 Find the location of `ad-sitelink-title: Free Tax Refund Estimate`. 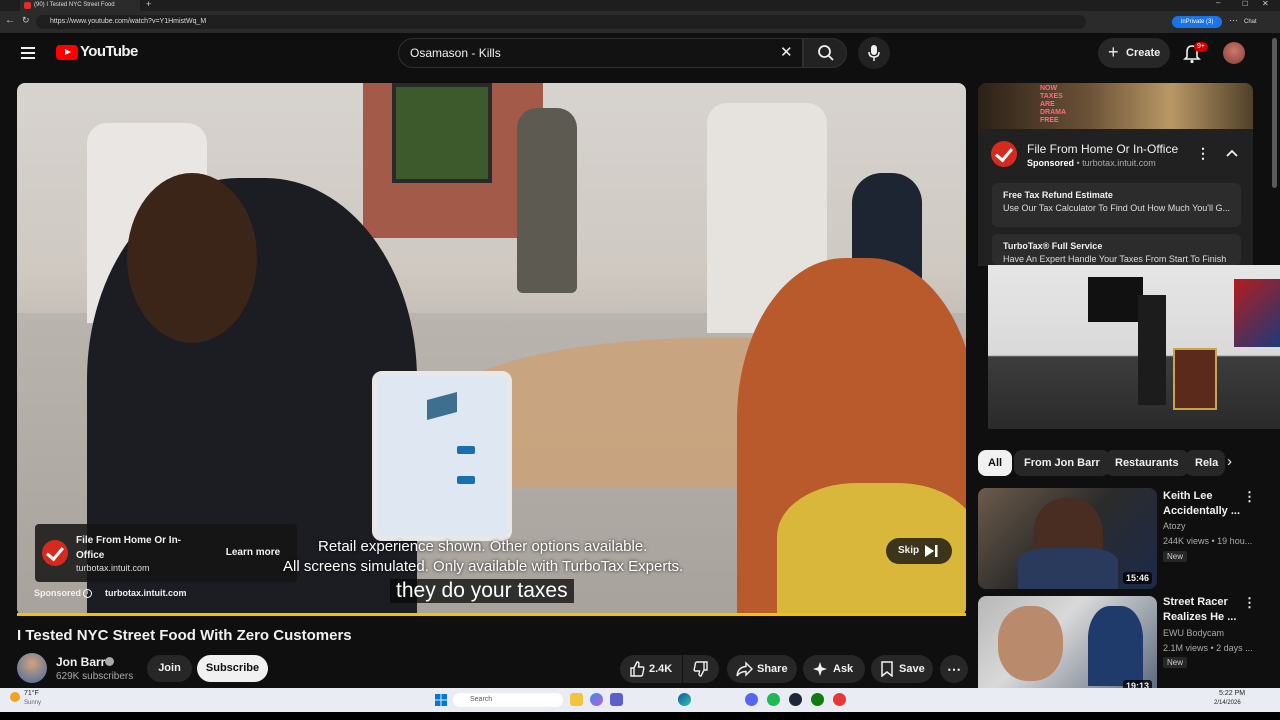

ad-sitelink-title: Free Tax Refund Estimate is located at coordinates (1058, 195).